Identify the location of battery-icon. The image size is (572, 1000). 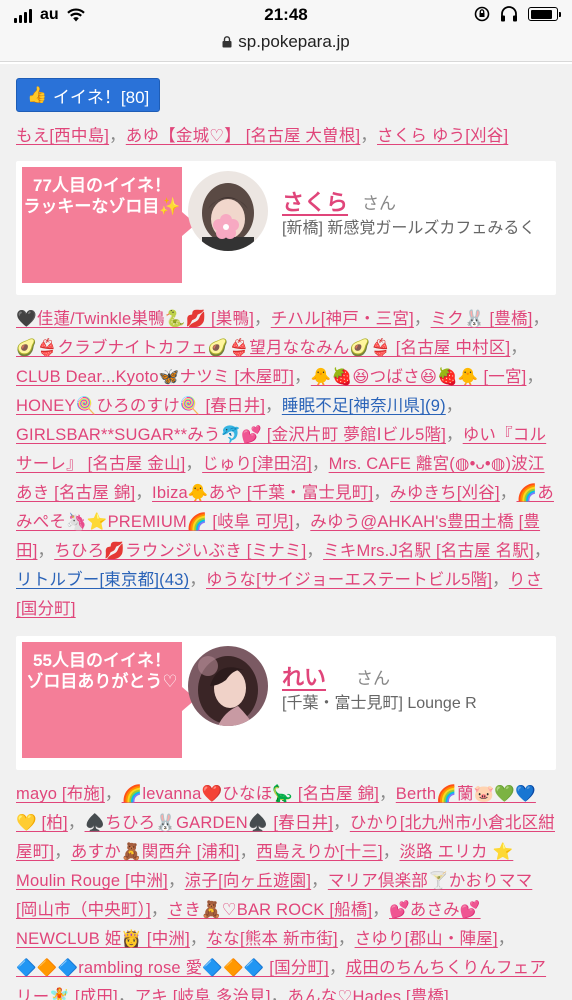
(544, 14).